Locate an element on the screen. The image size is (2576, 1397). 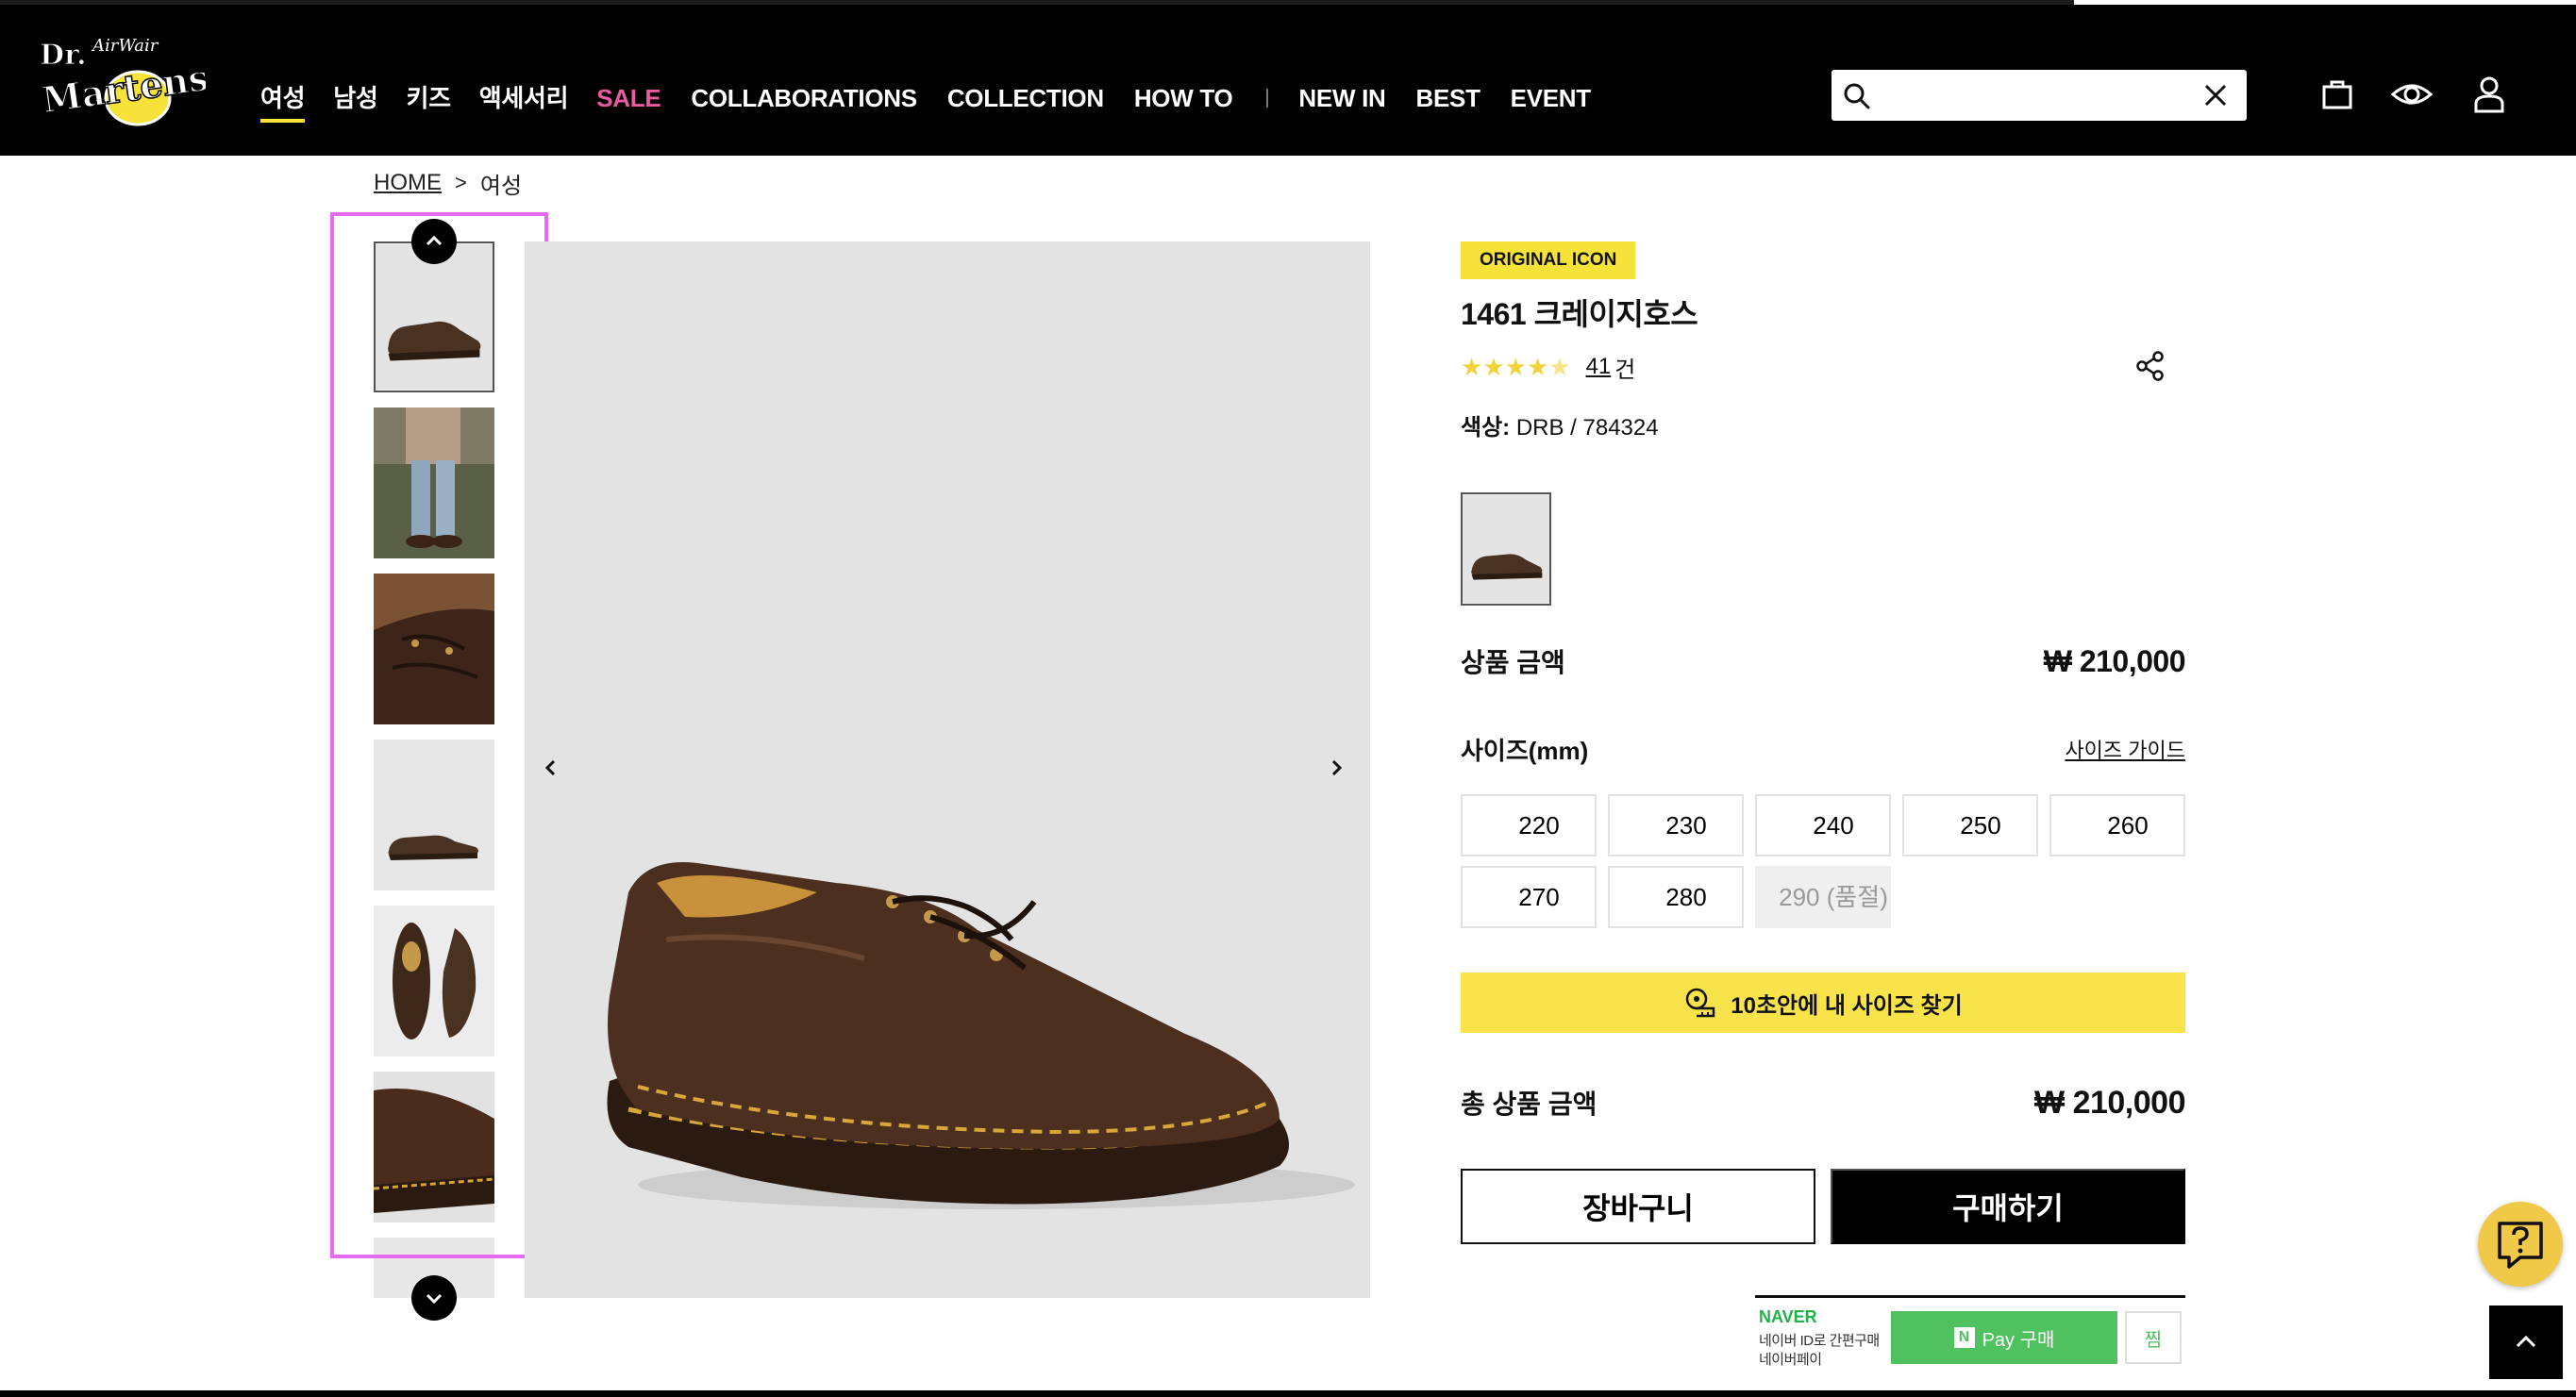
star-rating: ★ ★ ★ ★ ★ is located at coordinates (1516, 367).